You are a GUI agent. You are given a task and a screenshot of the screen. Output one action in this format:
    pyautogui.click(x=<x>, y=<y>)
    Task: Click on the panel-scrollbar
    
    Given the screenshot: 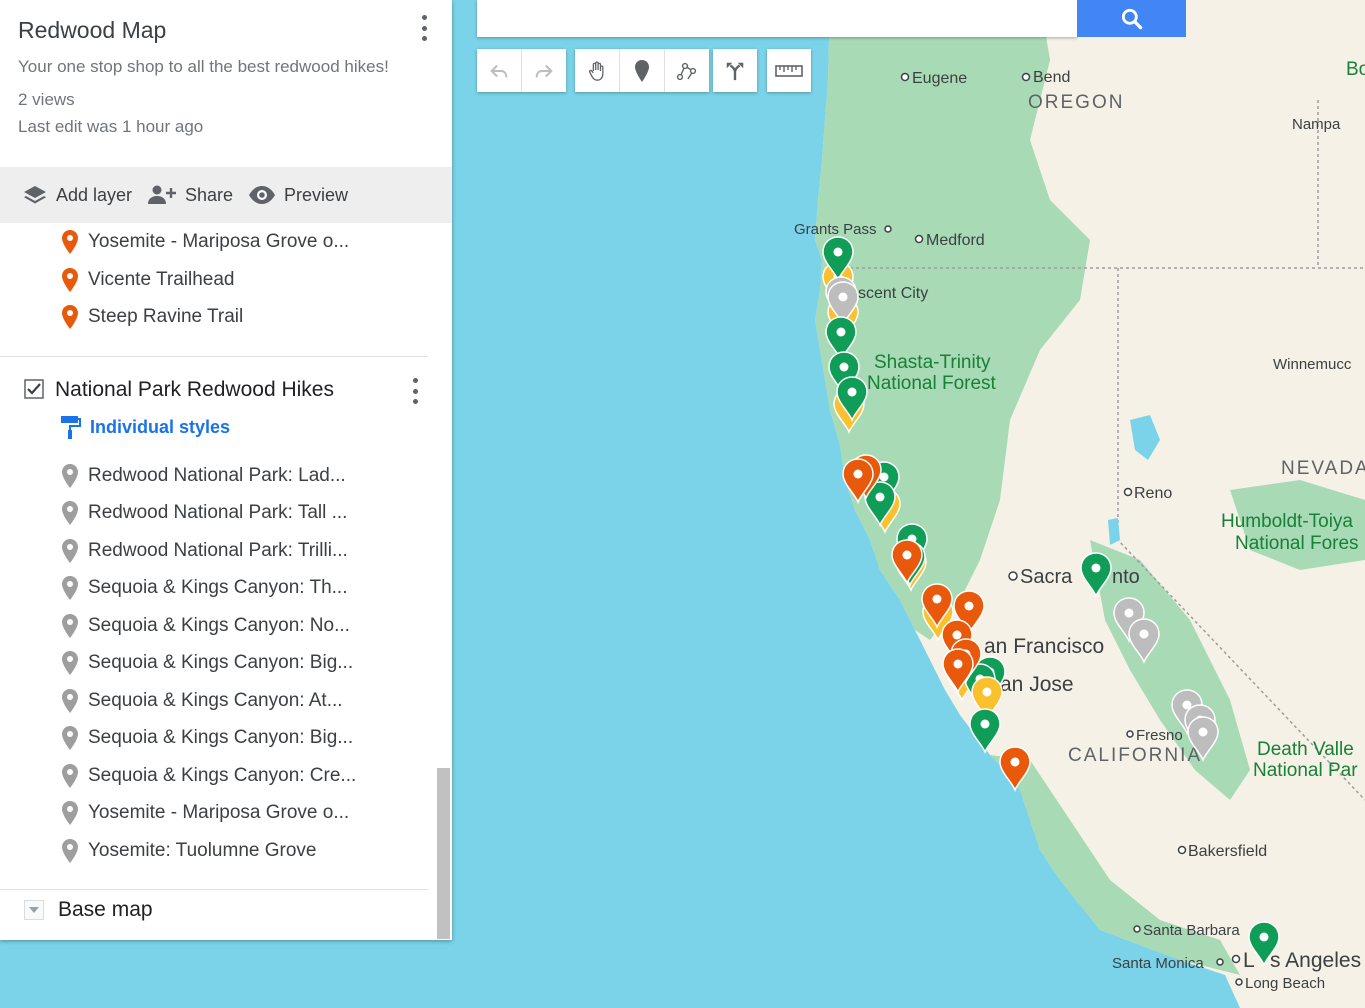 What is the action you would take?
    pyautogui.click(x=443, y=853)
    